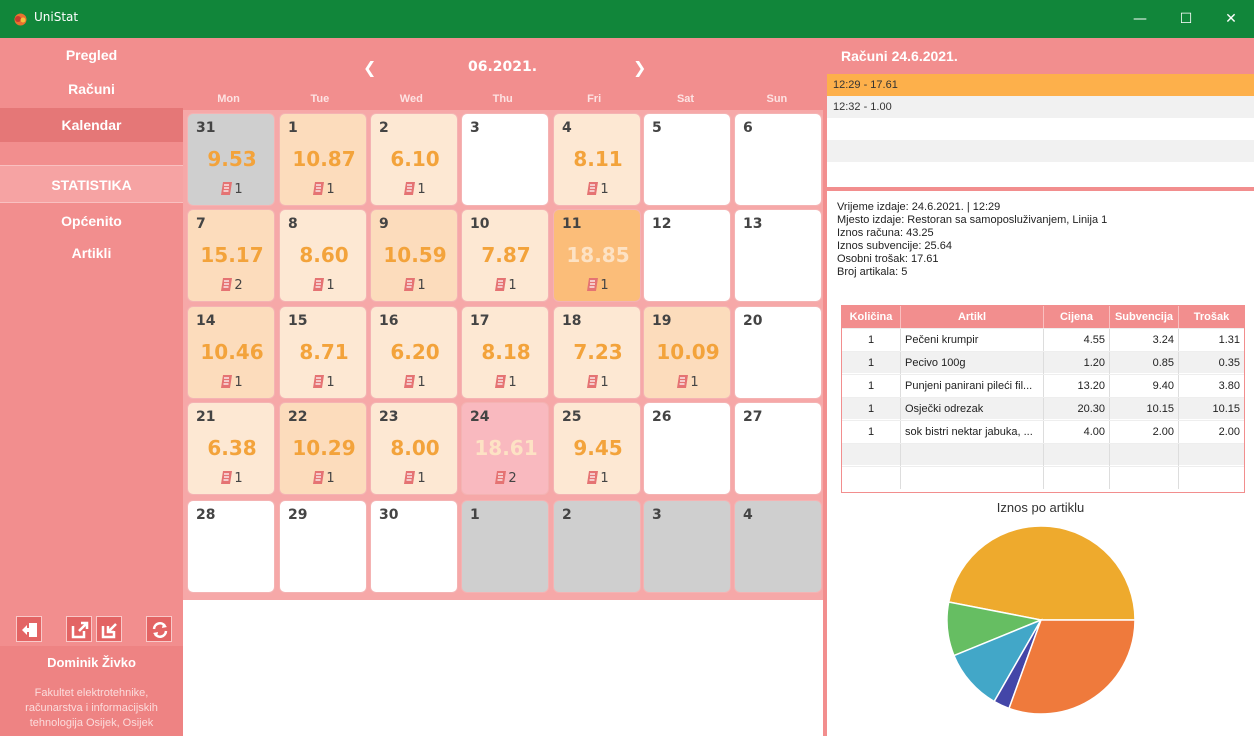 This screenshot has height=736, width=1254. What do you see at coordinates (231, 255) in the screenshot?
I see `calendar-day: 7 15.17 2` at bounding box center [231, 255].